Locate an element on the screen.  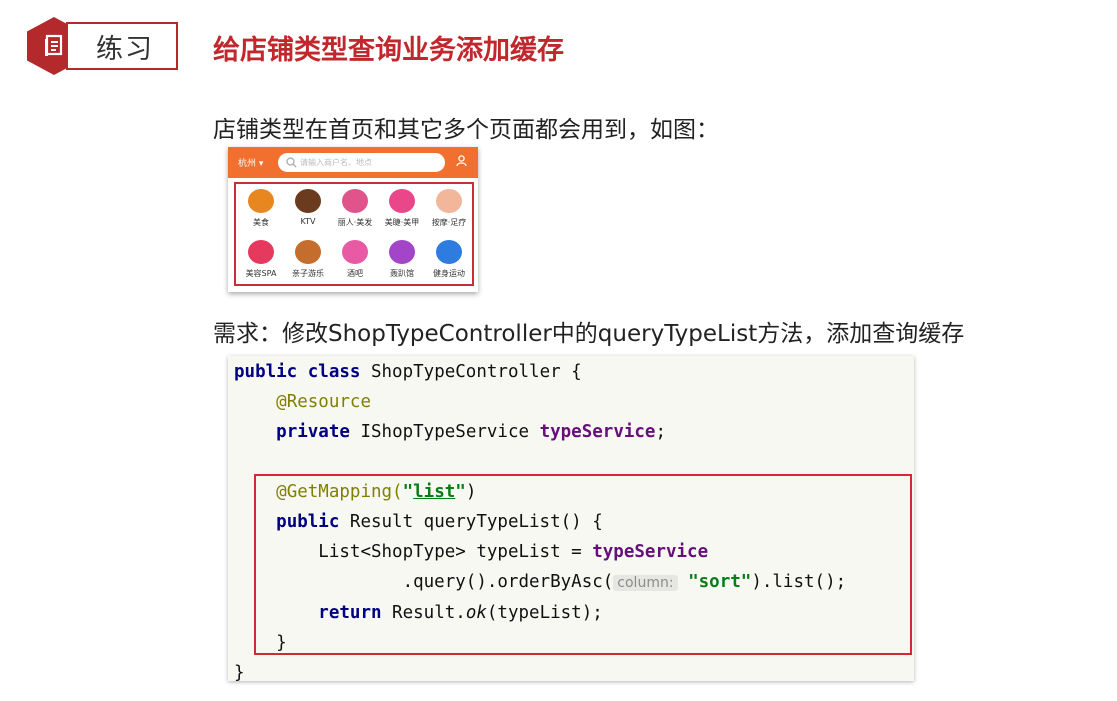
code-text-segment: ShopTypeController { is located at coordinates (471, 372).